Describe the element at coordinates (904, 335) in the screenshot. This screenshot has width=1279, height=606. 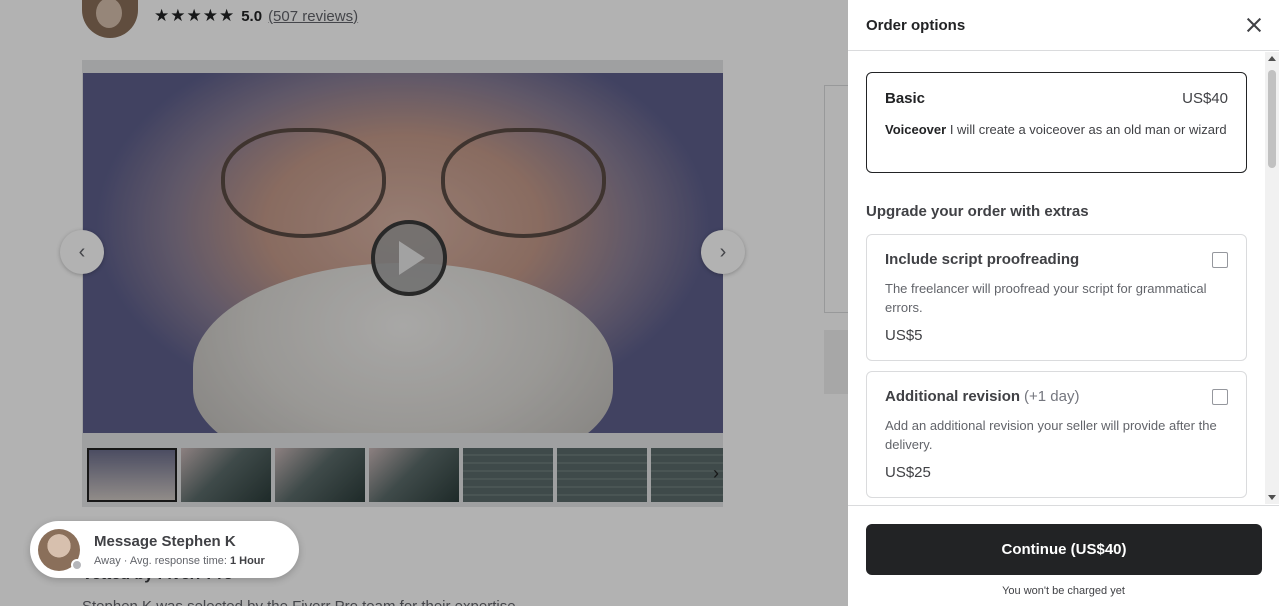
I see `extra-price: US$5` at that location.